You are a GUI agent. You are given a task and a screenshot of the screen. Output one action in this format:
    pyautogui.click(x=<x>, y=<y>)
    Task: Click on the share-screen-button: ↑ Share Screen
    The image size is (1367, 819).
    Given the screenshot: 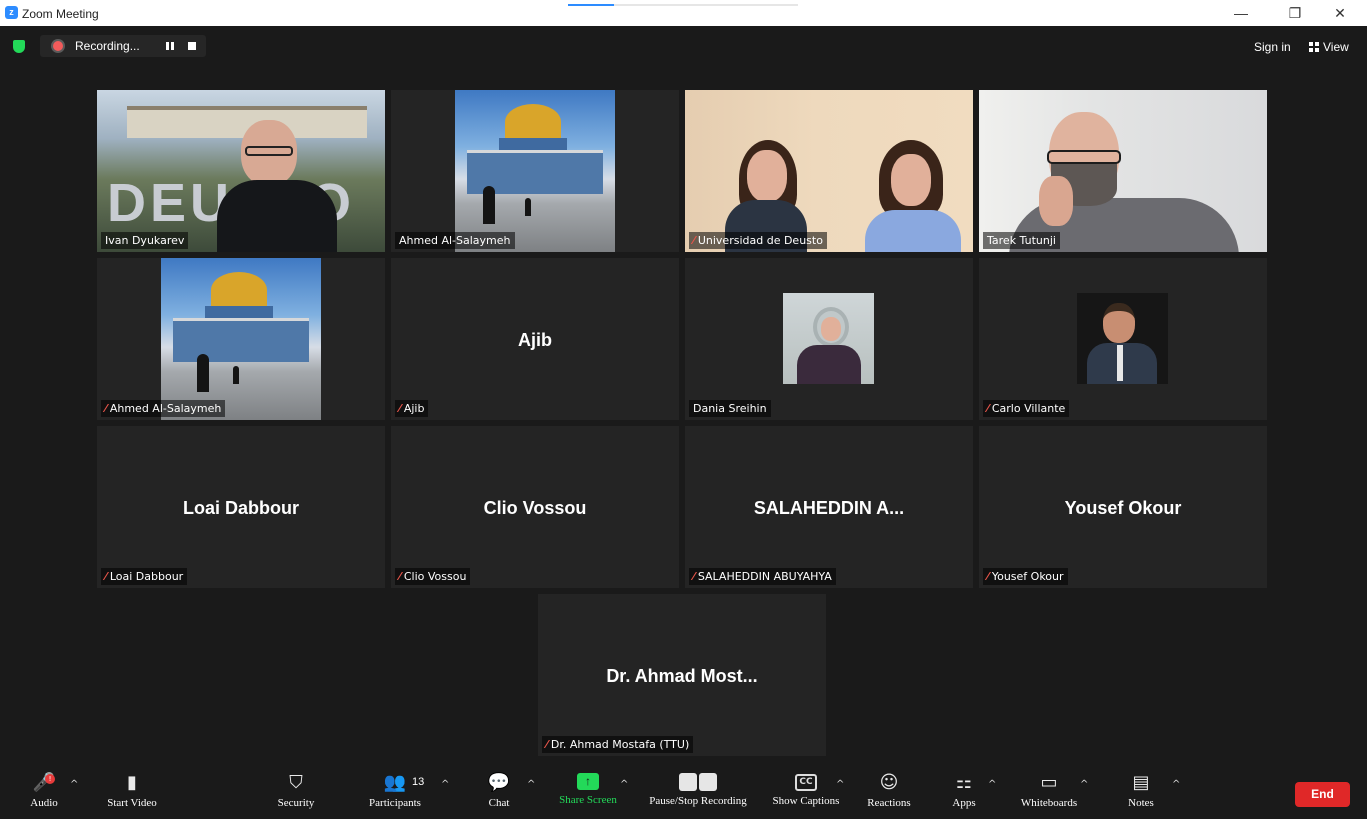 What is the action you would take?
    pyautogui.click(x=588, y=789)
    